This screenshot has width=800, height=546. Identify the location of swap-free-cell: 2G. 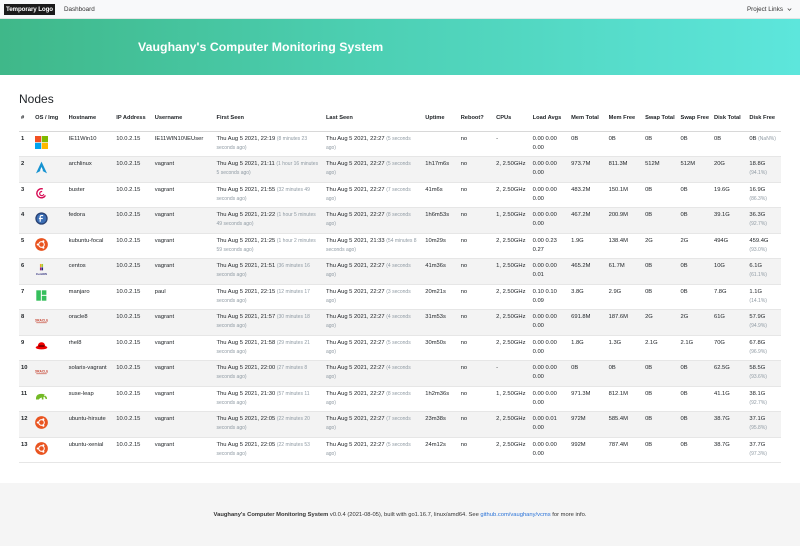
(695, 322).